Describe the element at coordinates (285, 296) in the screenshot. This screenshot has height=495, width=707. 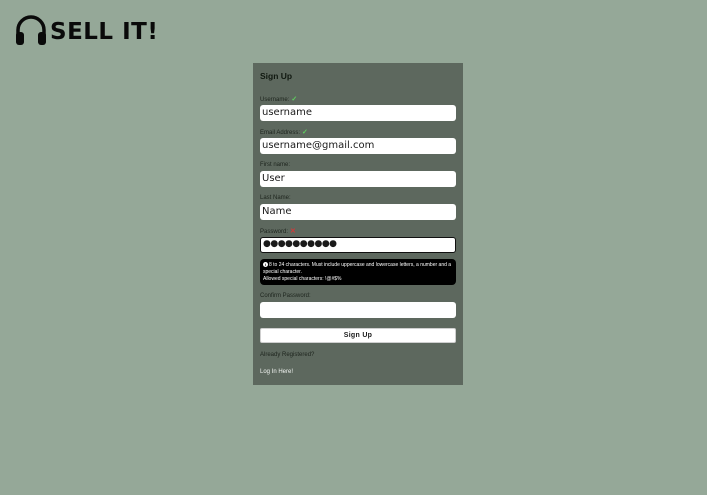
I see `confirm-password-label: Confirm Password:` at that location.